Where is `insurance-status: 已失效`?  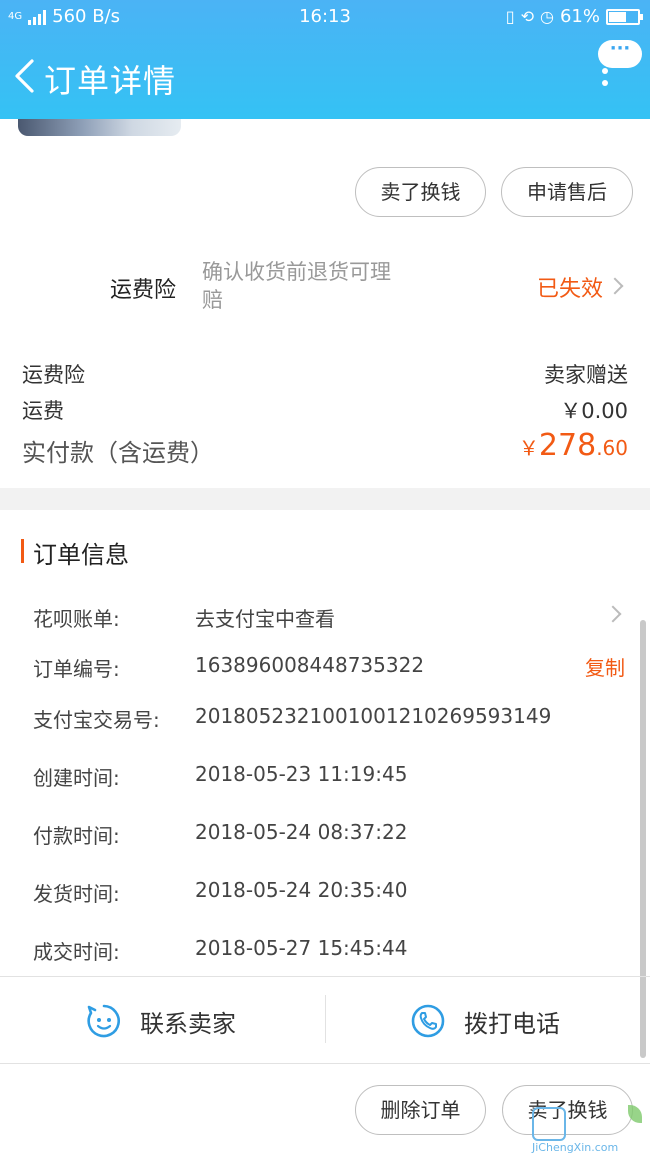 insurance-status: 已失效 is located at coordinates (570, 289).